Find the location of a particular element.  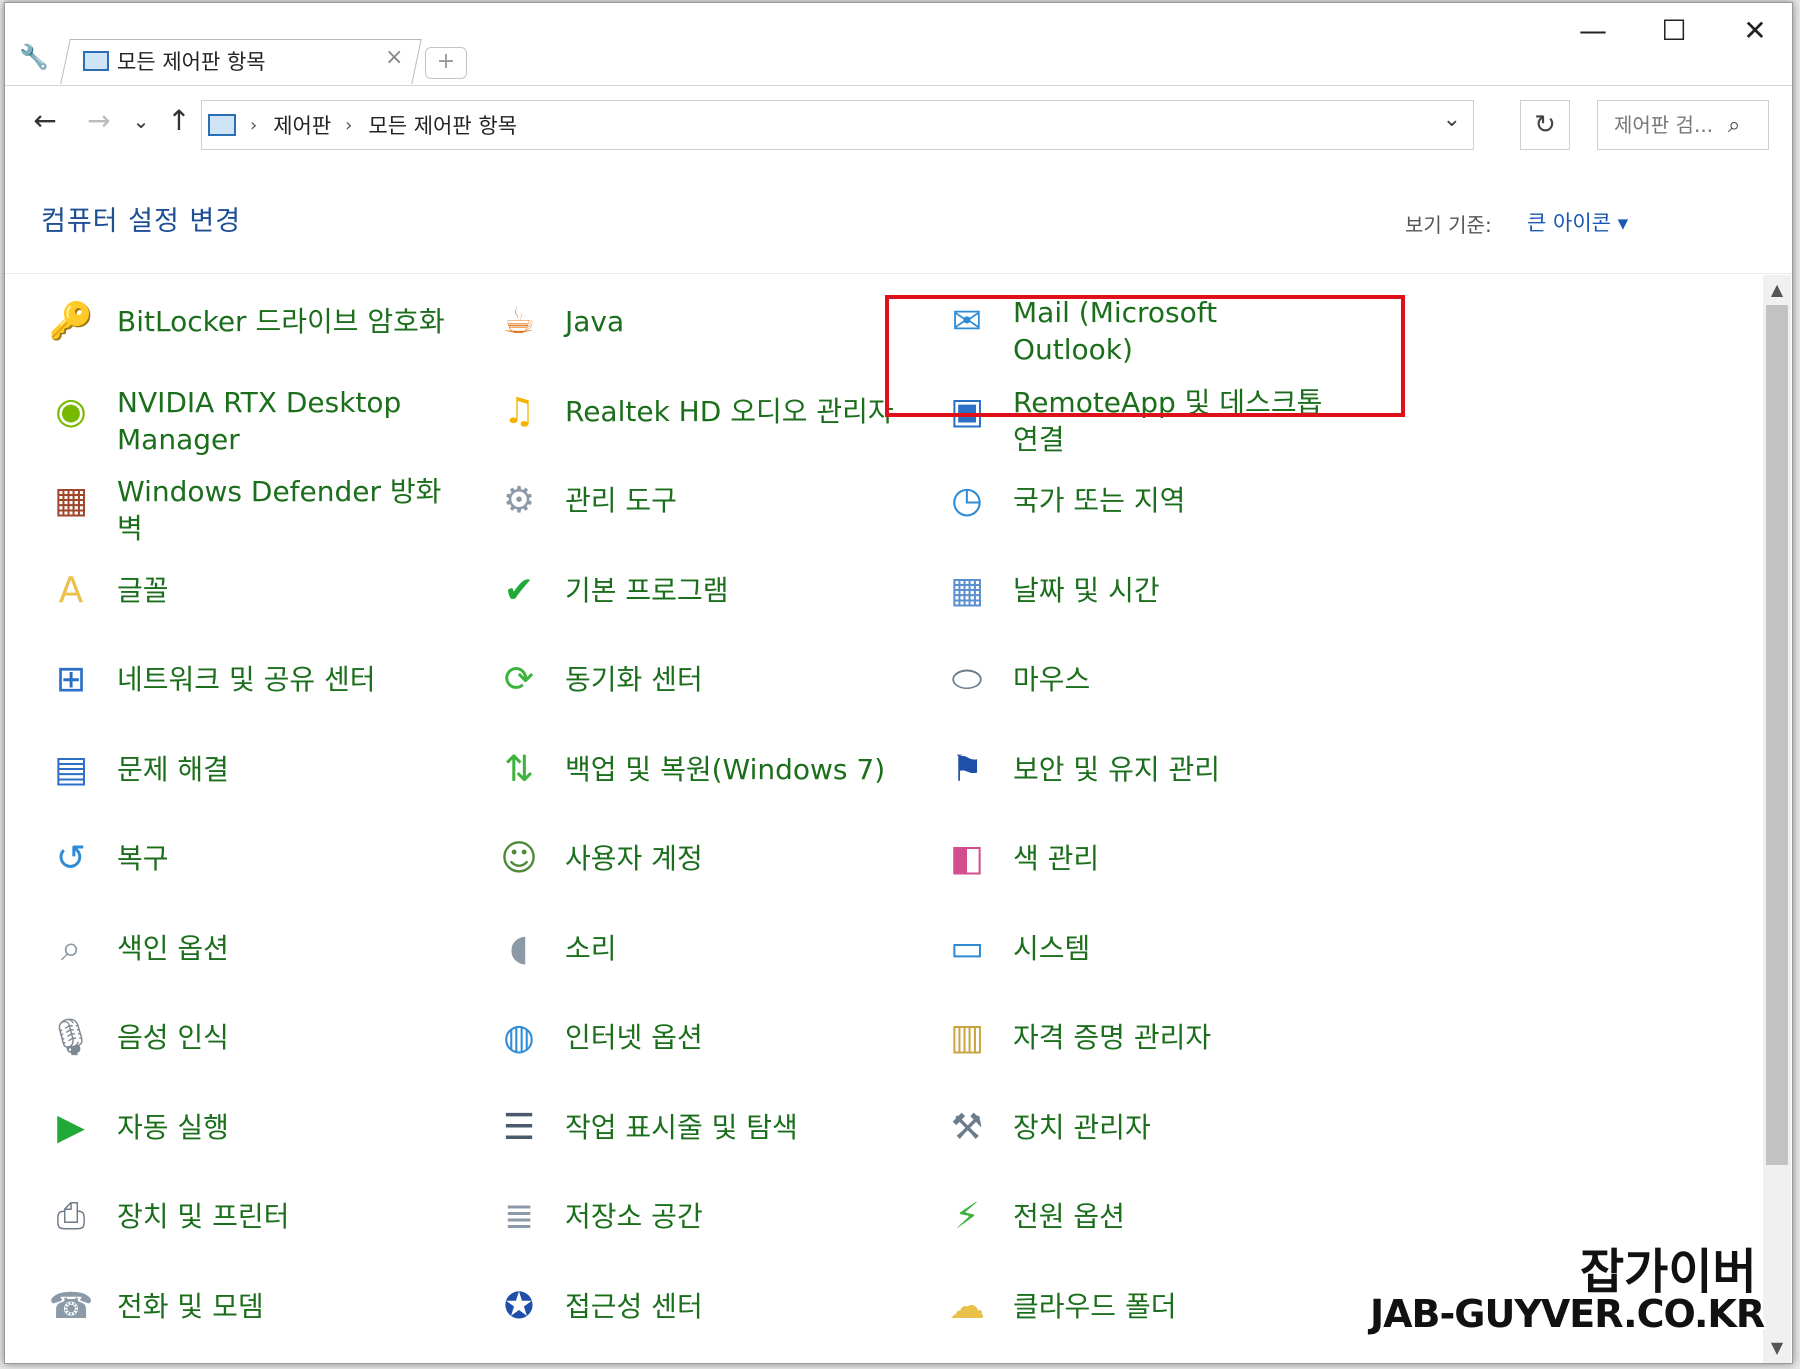

minimize-button: — is located at coordinates (1593, 31).